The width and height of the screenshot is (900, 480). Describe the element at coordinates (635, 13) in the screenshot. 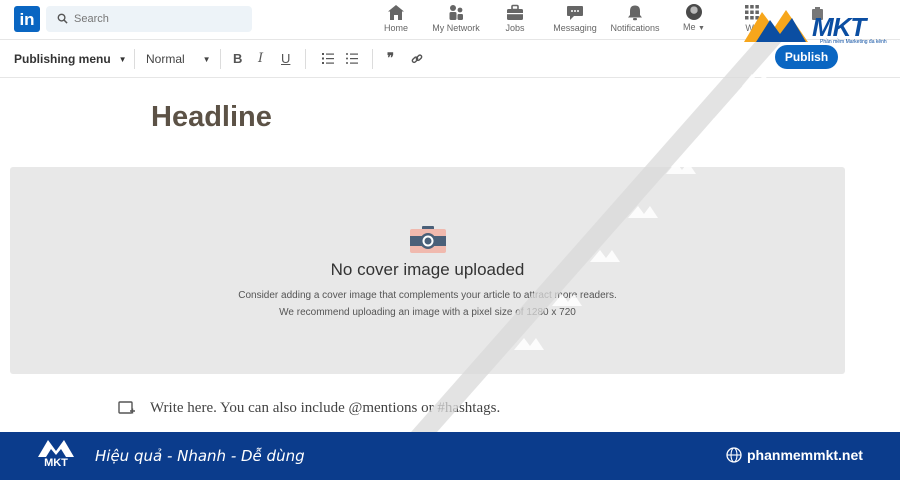

I see `bell-icon` at that location.